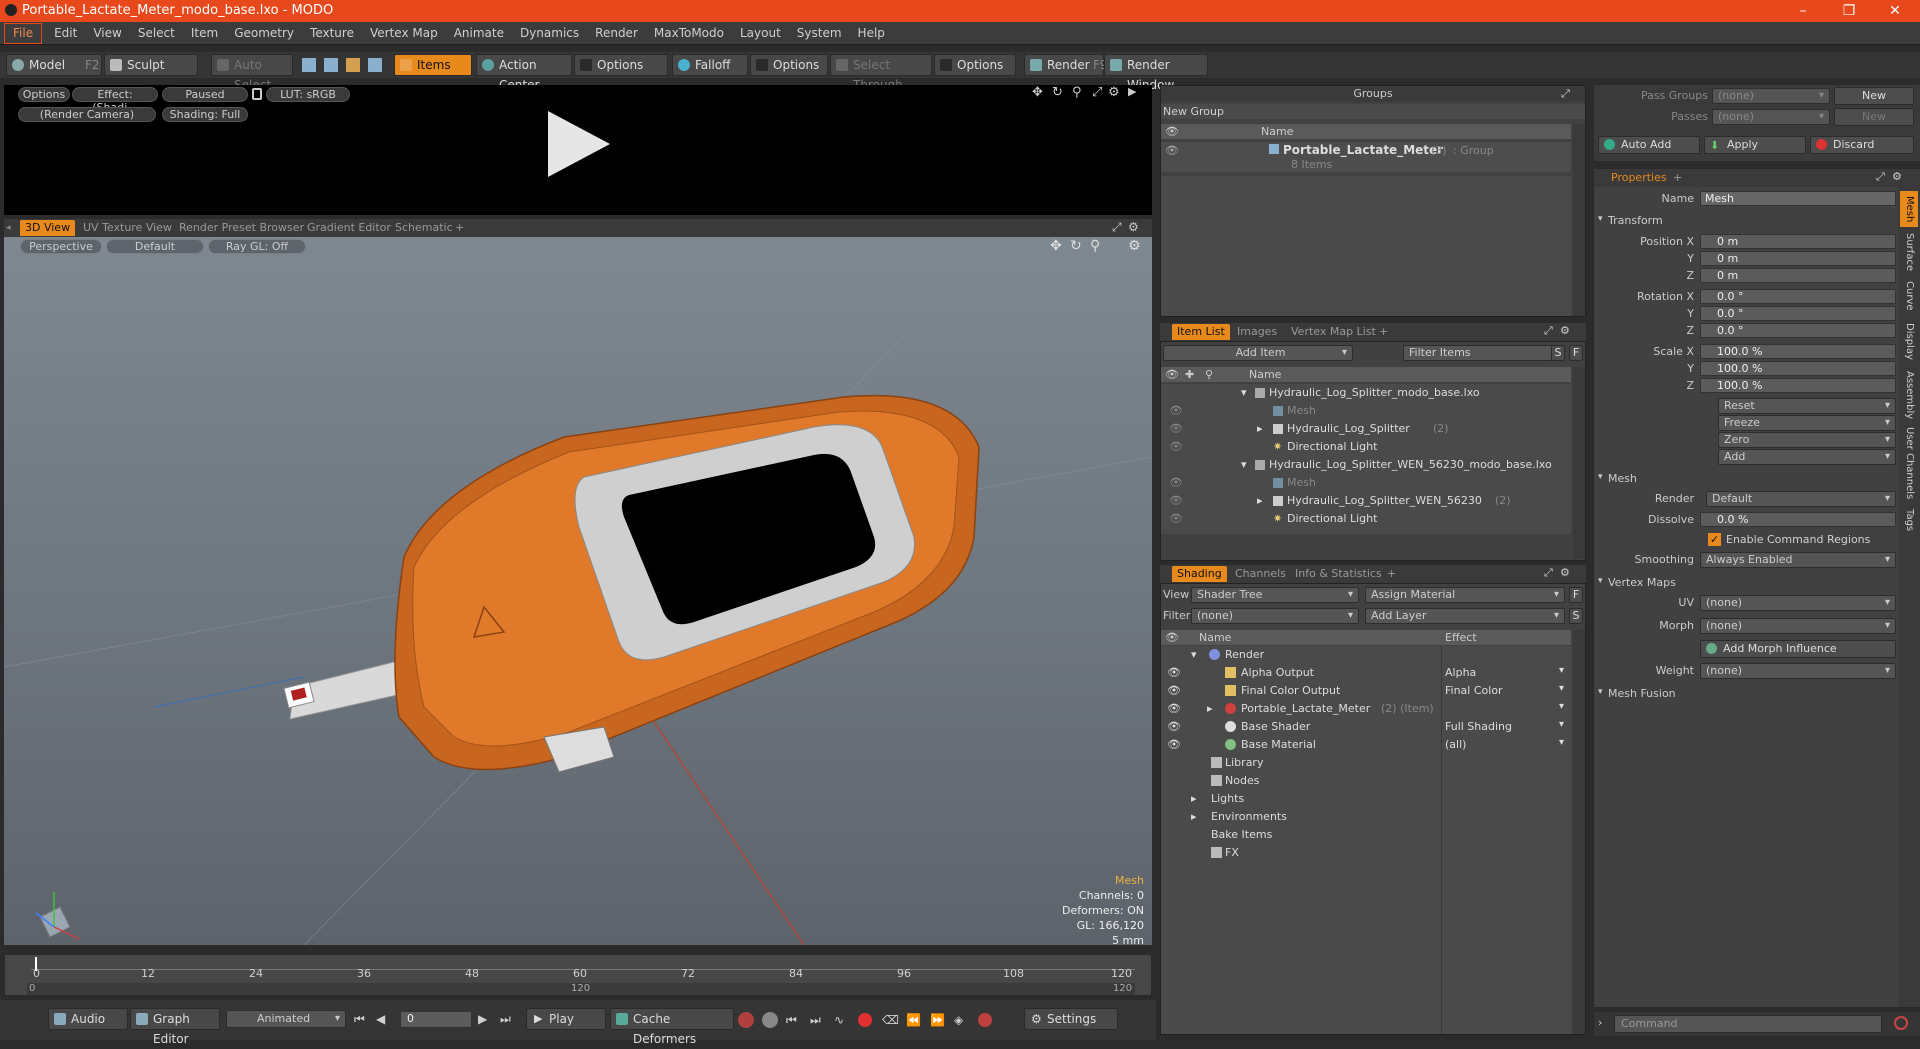  I want to click on tab-properties: Properties, so click(1639, 178).